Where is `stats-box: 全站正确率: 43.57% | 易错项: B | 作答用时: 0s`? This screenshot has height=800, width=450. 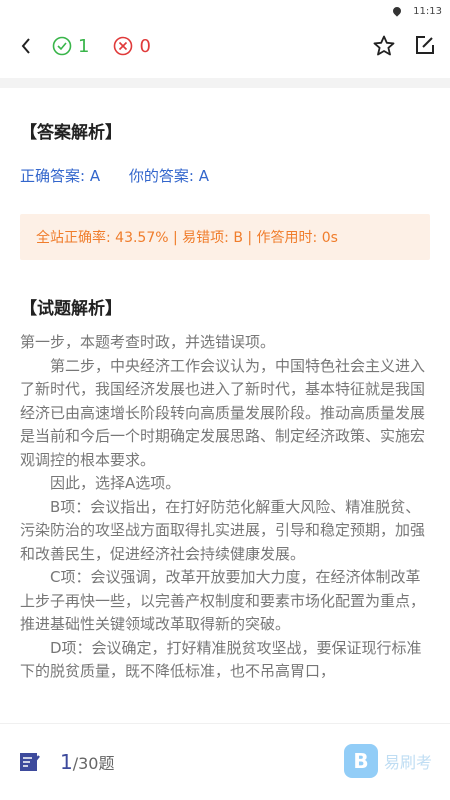
stats-box: 全站正确率: 43.57% | 易错项: B | 作答用时: 0s is located at coordinates (225, 237).